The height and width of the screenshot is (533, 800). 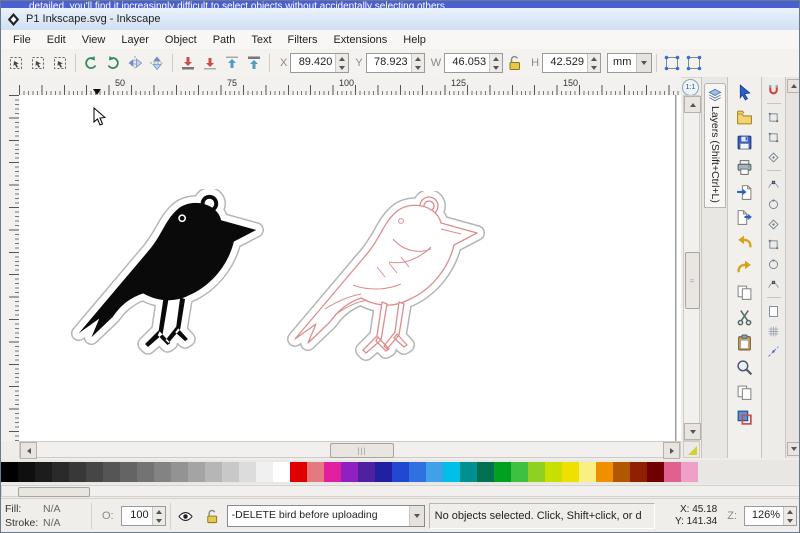 I want to click on units-dropdown: mm, so click(x=630, y=63).